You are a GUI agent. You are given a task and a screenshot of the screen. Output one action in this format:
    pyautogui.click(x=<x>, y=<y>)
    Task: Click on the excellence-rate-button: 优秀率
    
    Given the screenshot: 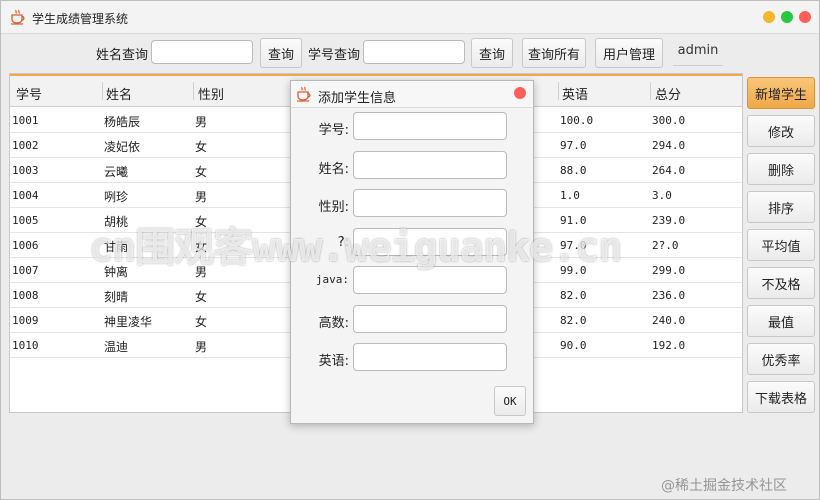 What is the action you would take?
    pyautogui.click(x=781, y=359)
    